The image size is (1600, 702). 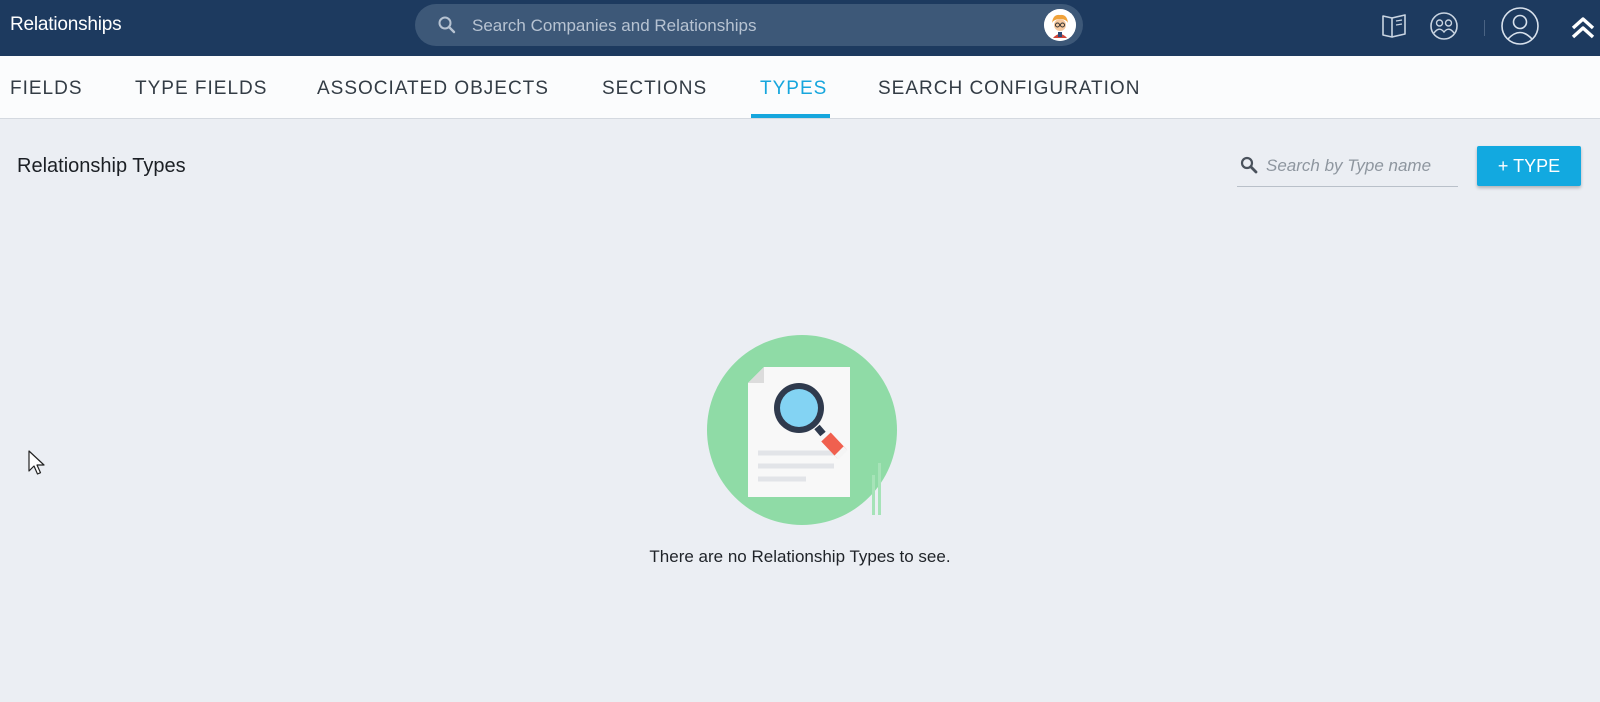 What do you see at coordinates (742, 26) in the screenshot?
I see `global-search-input` at bounding box center [742, 26].